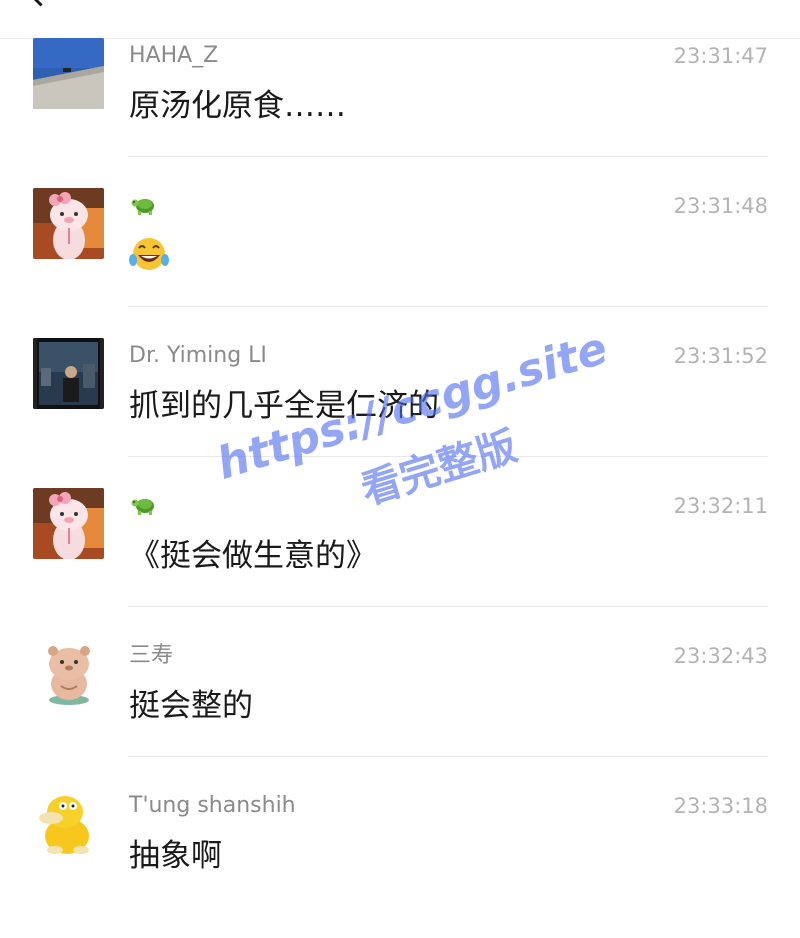 The height and width of the screenshot is (938, 800). Describe the element at coordinates (720, 506) in the screenshot. I see `message-time: 23:32:11` at that location.